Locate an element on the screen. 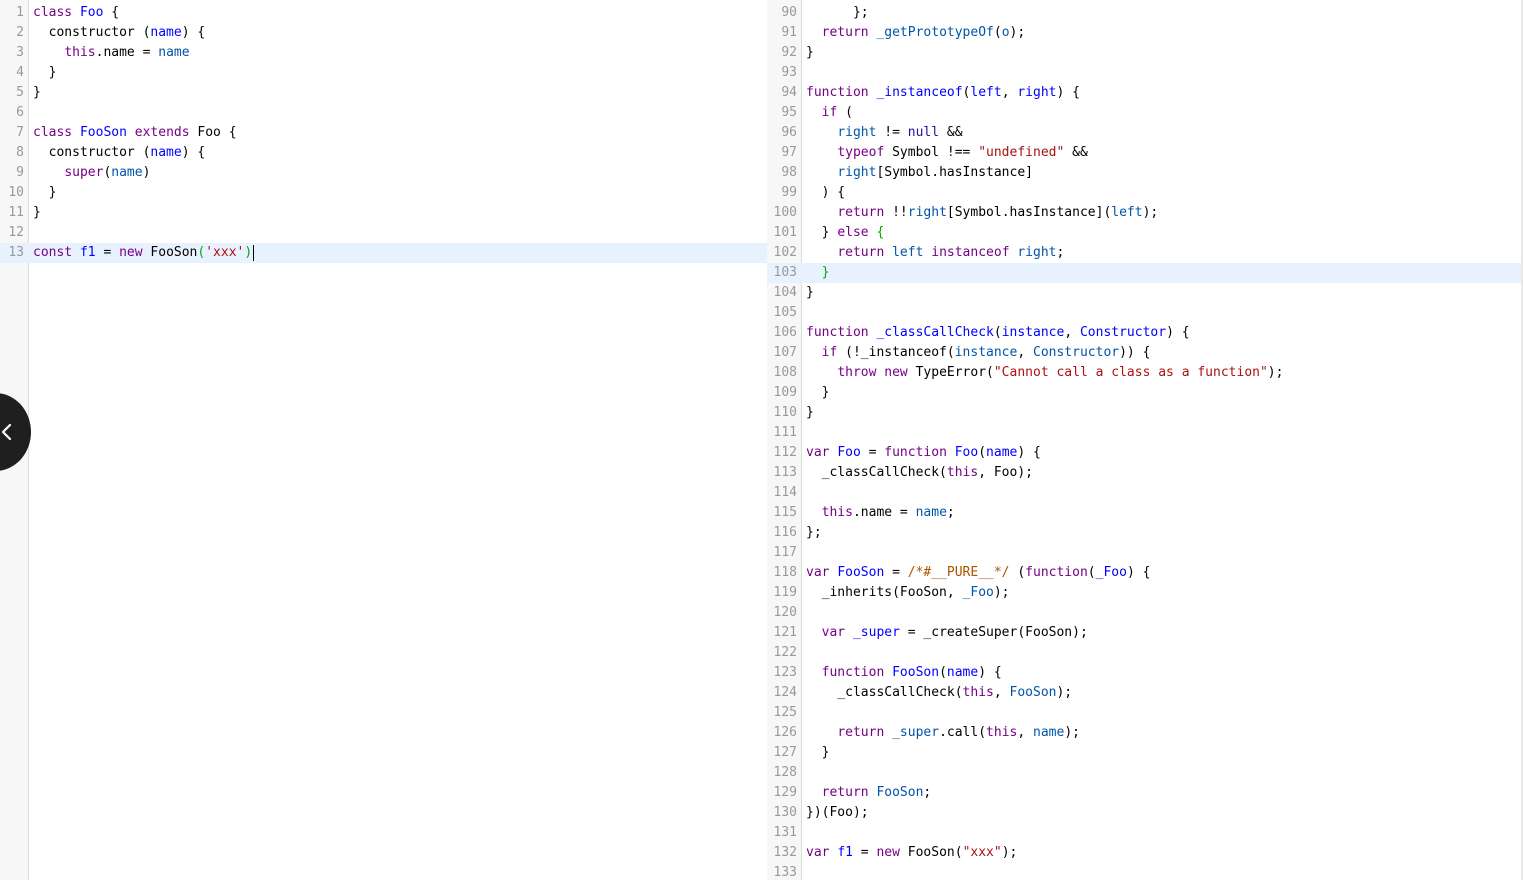 The height and width of the screenshot is (880, 1523). code-line: 119 _inherits(FooSon, _Foo); is located at coordinates (1144, 593).